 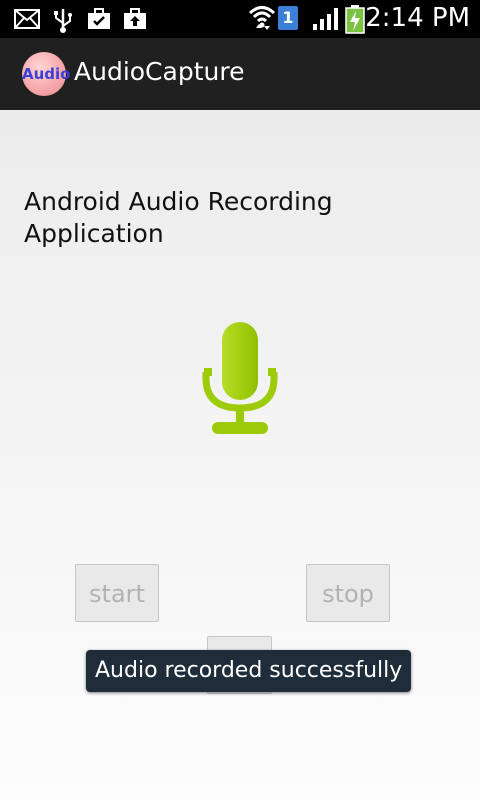 What do you see at coordinates (159, 71) in the screenshot?
I see `app-title: AudioCapture` at bounding box center [159, 71].